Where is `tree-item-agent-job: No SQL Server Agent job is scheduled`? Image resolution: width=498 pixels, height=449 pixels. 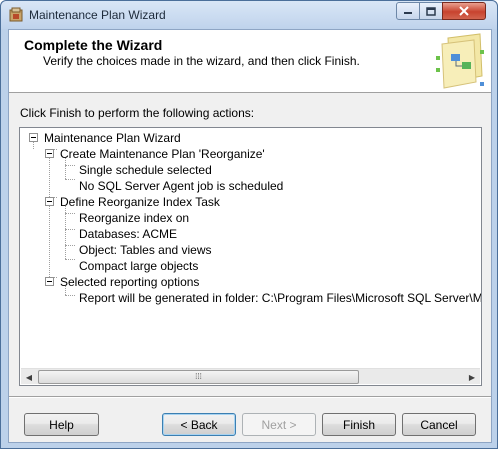 tree-item-agent-job: No SQL Server Agent job is scheduled is located at coordinates (181, 186).